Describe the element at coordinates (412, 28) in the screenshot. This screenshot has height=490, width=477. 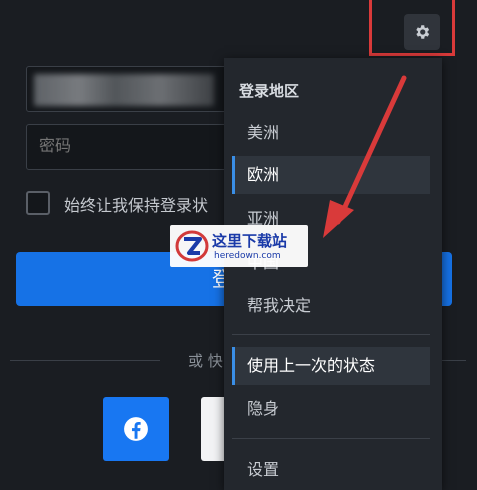
I see `gear-highlight-box` at that location.